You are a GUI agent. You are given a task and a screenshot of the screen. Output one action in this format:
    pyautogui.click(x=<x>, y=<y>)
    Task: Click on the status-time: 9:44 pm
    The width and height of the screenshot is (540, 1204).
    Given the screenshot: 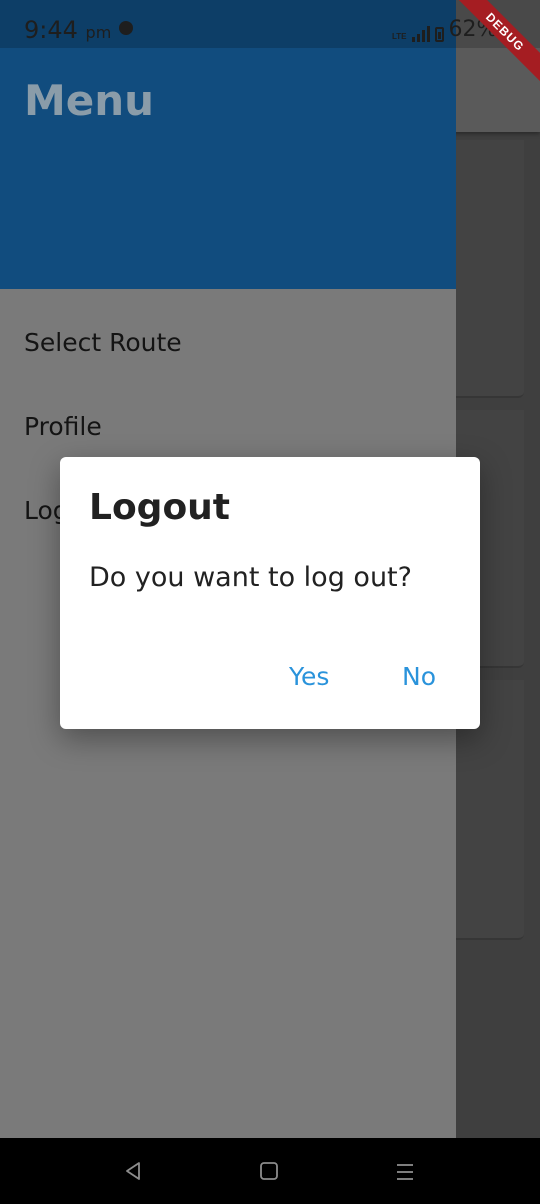 What is the action you would take?
    pyautogui.click(x=67, y=30)
    